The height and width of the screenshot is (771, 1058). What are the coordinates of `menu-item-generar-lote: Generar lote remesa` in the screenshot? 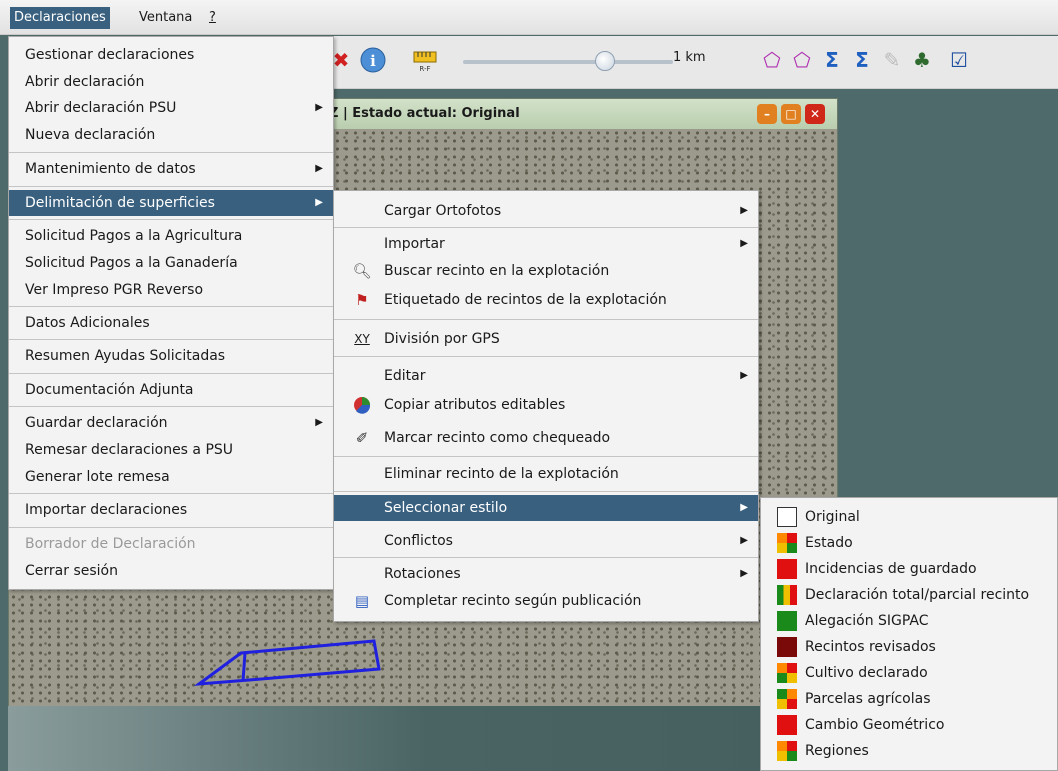 It's located at (171, 477).